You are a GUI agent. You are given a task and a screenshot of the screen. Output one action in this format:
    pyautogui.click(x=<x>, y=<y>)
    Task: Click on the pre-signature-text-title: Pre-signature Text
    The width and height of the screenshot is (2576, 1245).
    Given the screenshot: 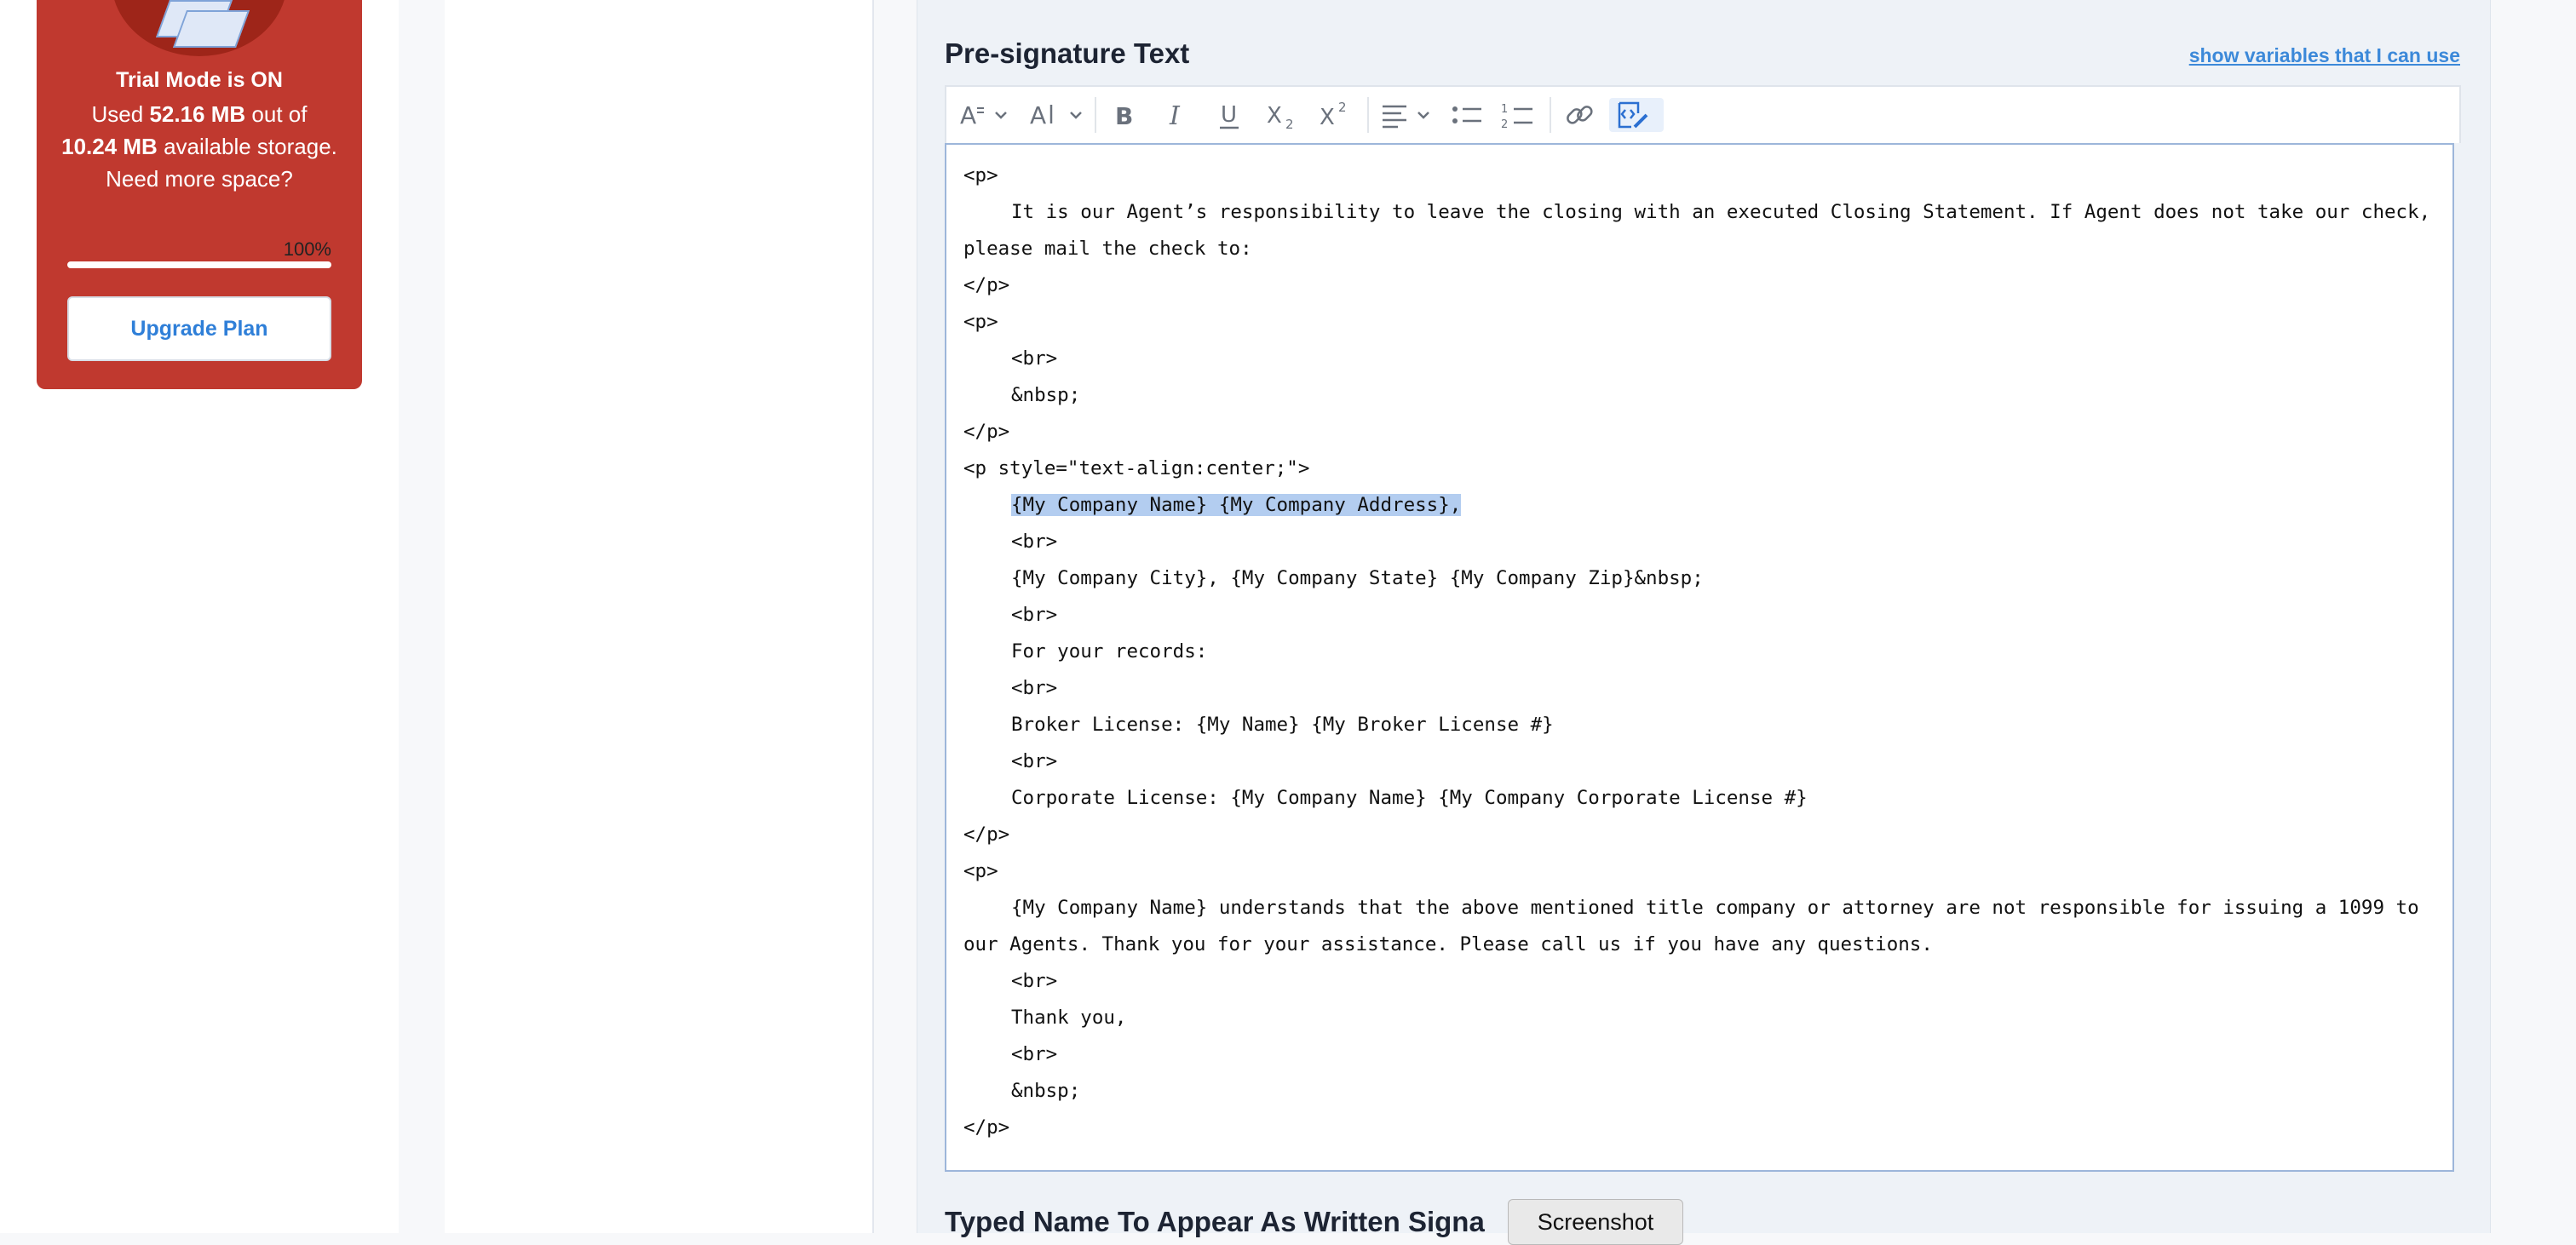 What is the action you would take?
    pyautogui.click(x=1067, y=53)
    